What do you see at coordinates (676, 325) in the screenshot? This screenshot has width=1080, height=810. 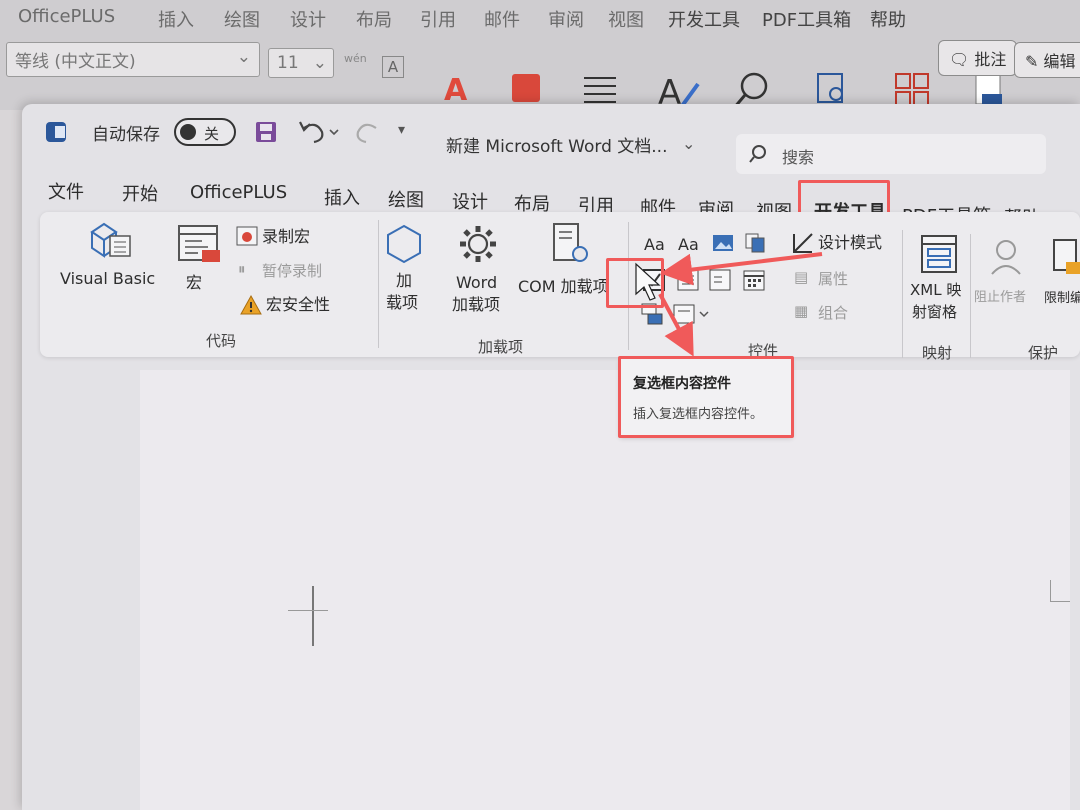 I see `arrow-checkbox-to-tooltip` at bounding box center [676, 325].